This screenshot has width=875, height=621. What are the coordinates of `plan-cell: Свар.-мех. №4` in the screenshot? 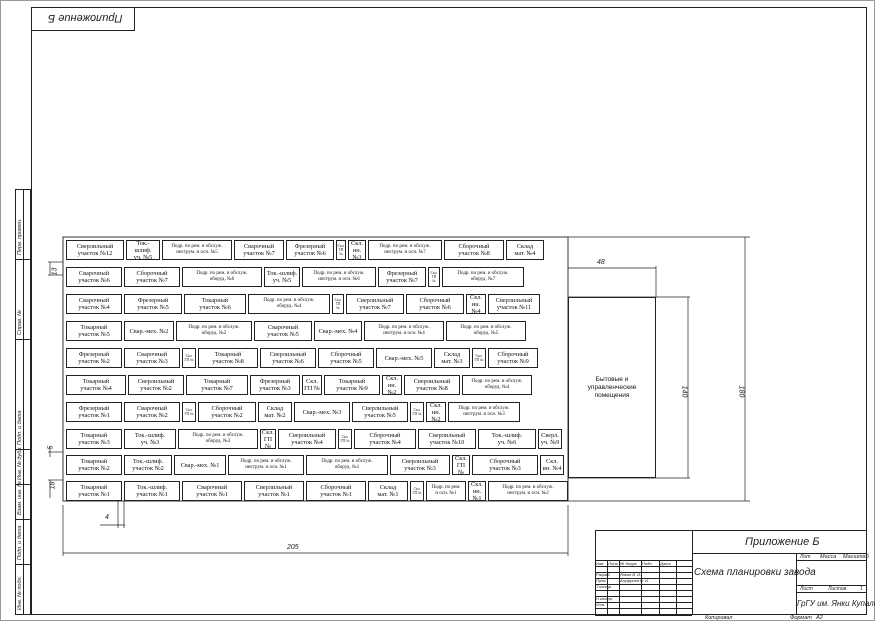 It's located at (338, 331).